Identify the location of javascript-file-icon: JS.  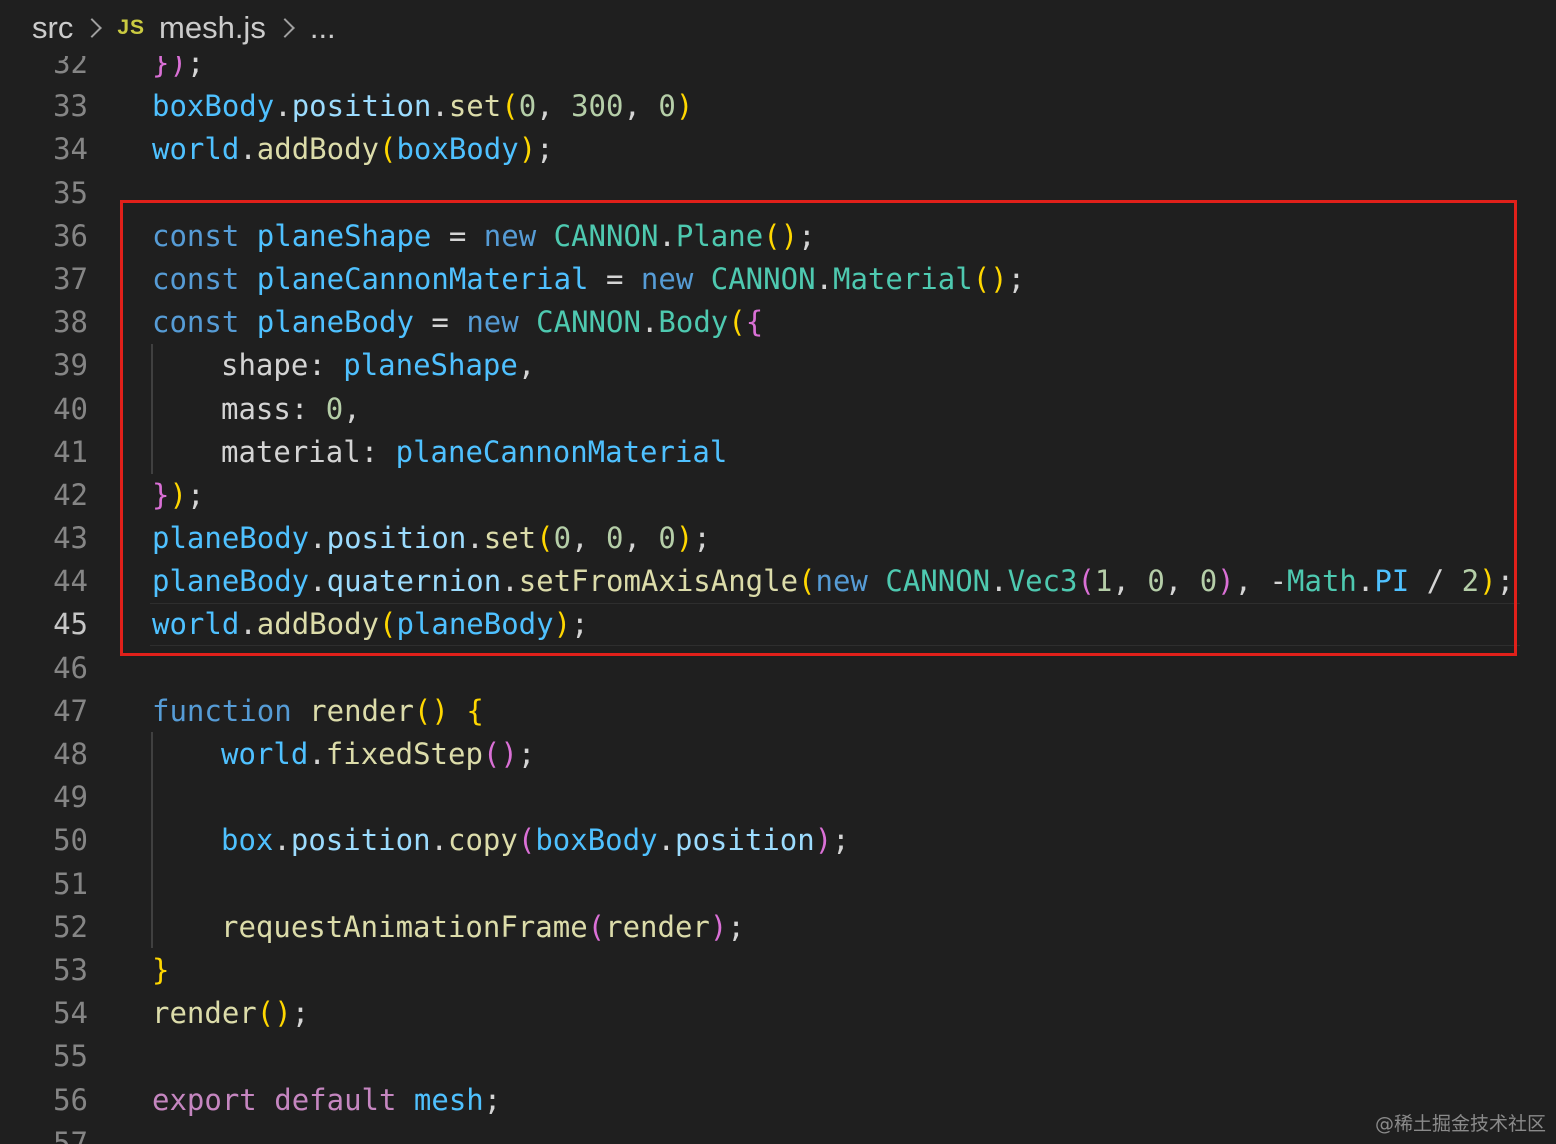
(131, 27).